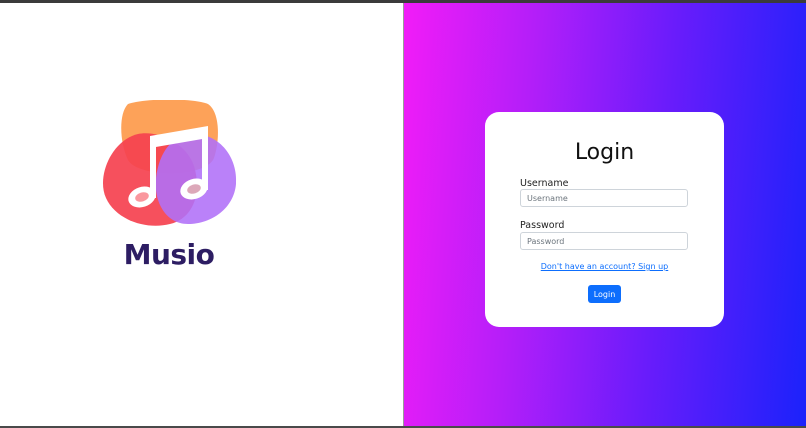  I want to click on username-input, so click(604, 198).